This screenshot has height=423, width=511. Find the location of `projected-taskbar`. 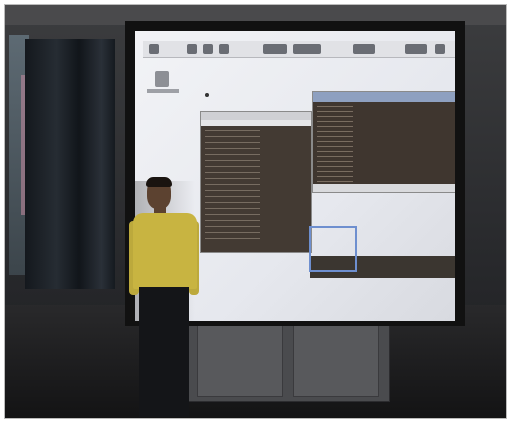

projected-taskbar is located at coordinates (299, 49).